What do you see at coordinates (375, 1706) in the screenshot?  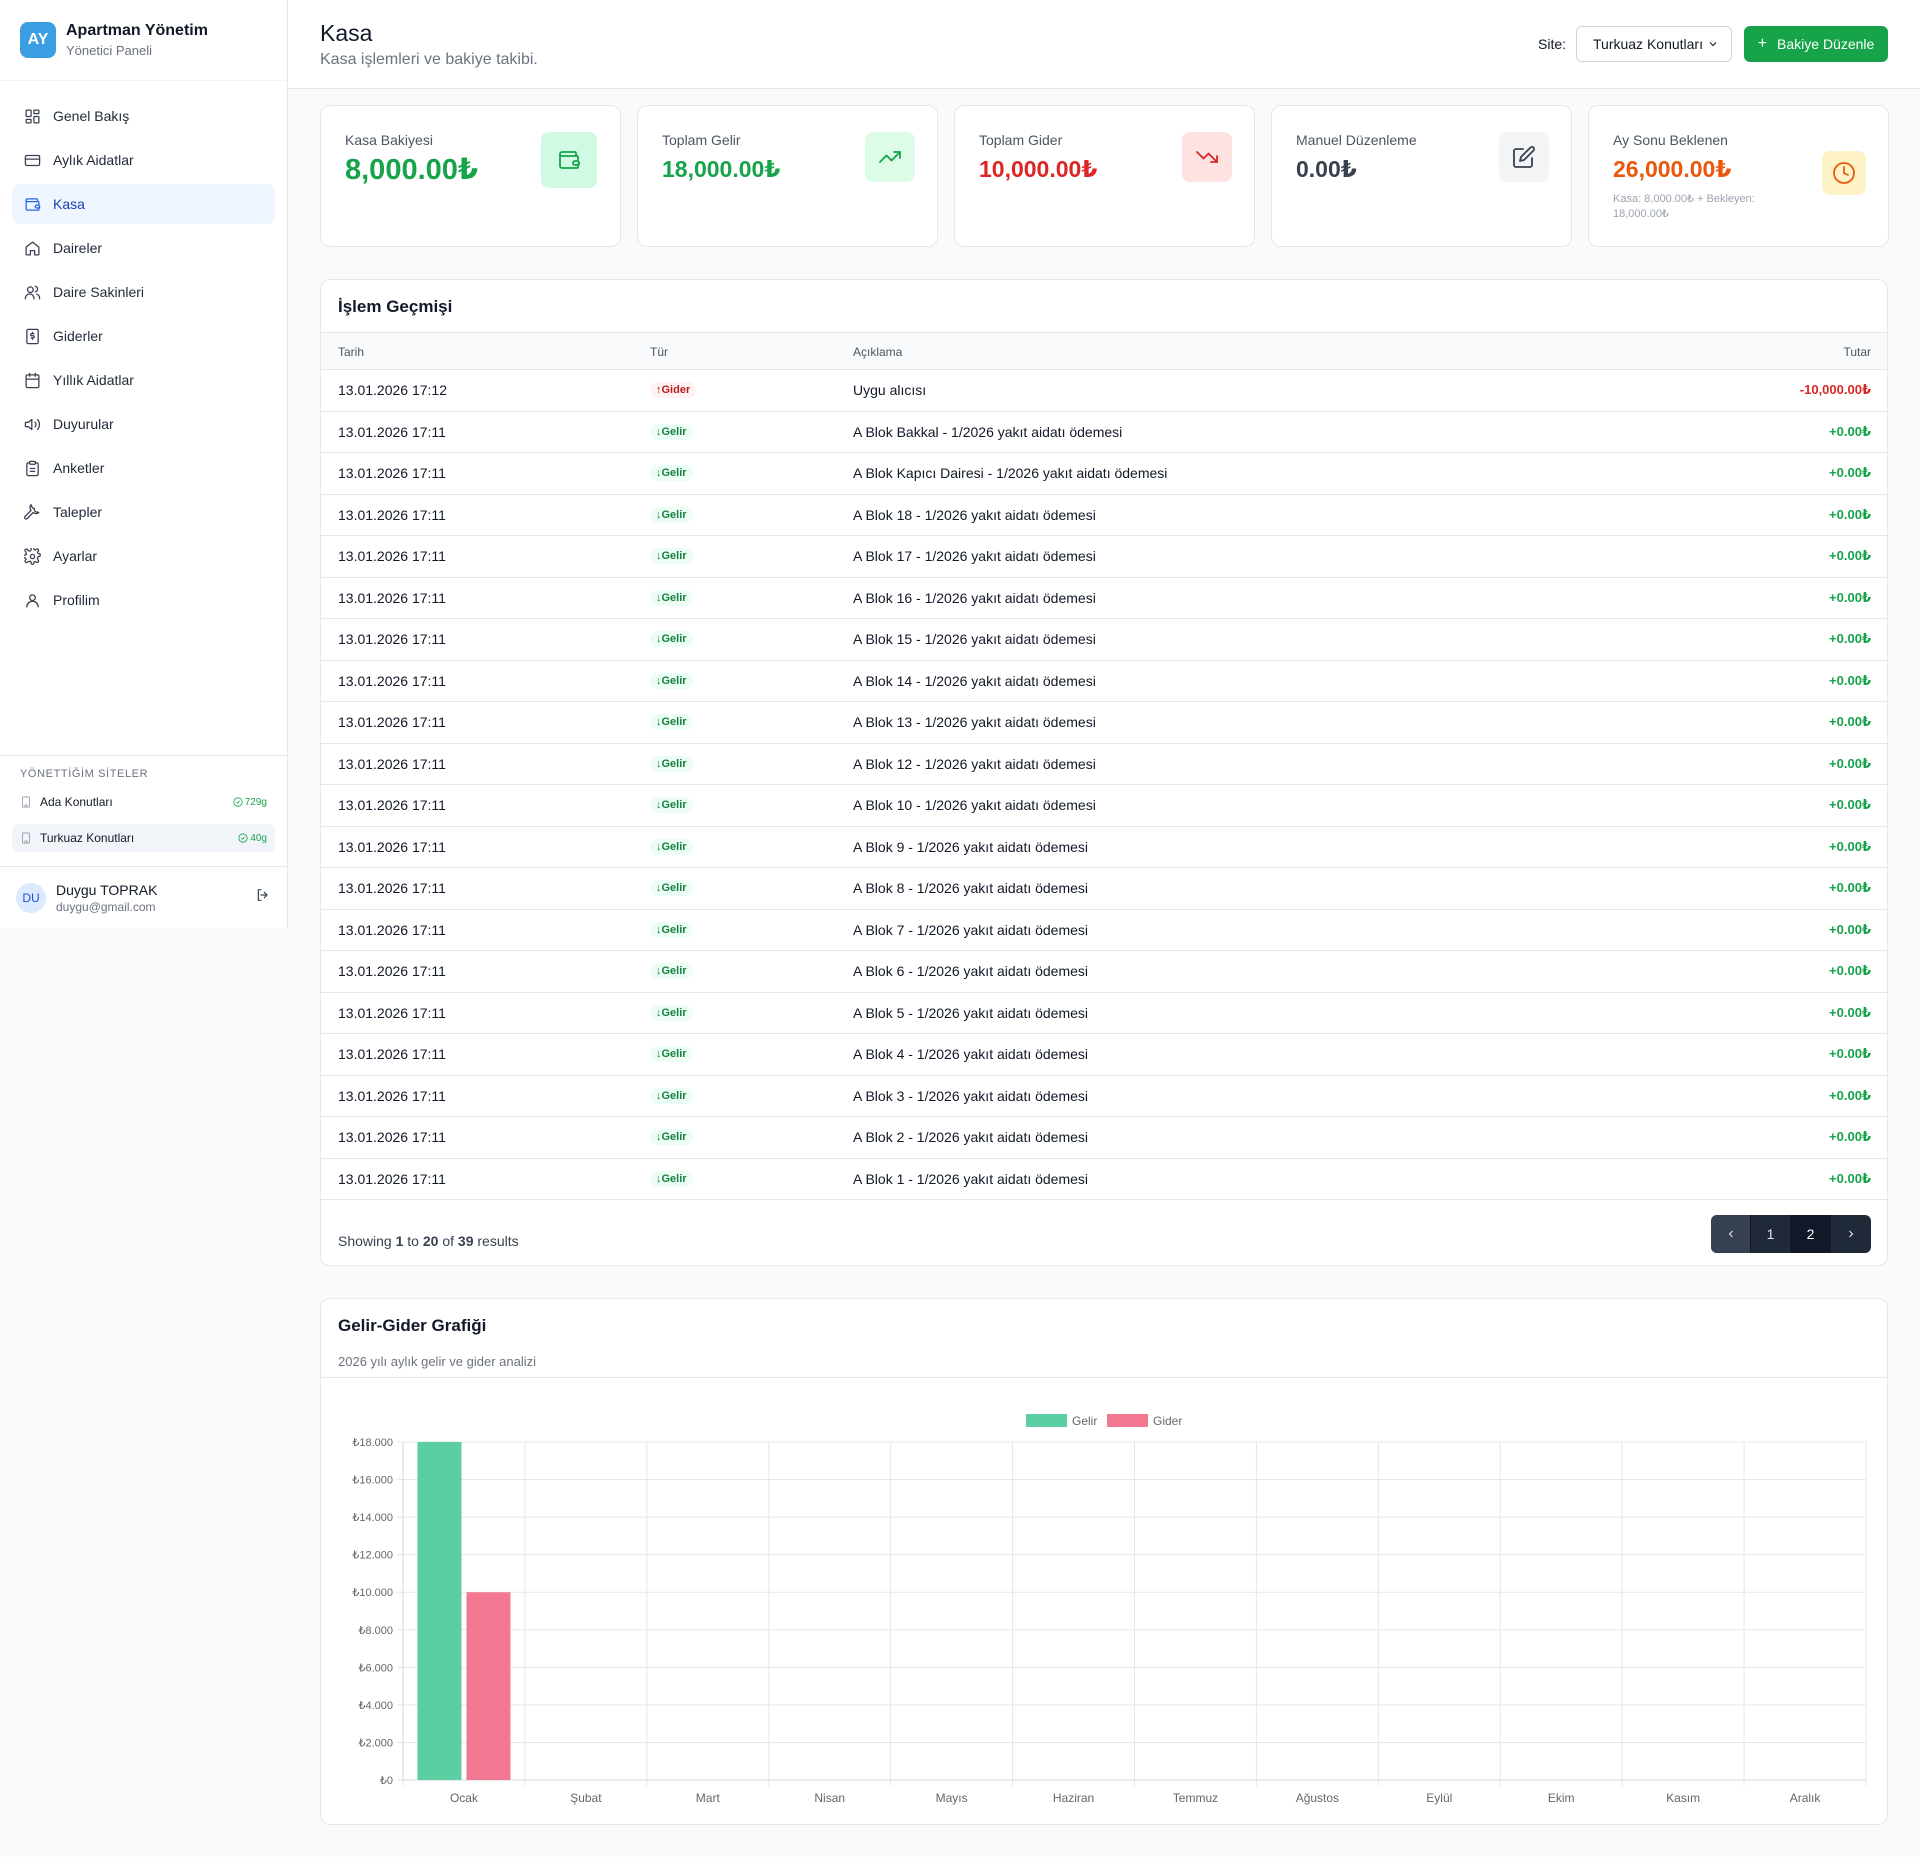 I see `y-tick-label: ₺4.000` at bounding box center [375, 1706].